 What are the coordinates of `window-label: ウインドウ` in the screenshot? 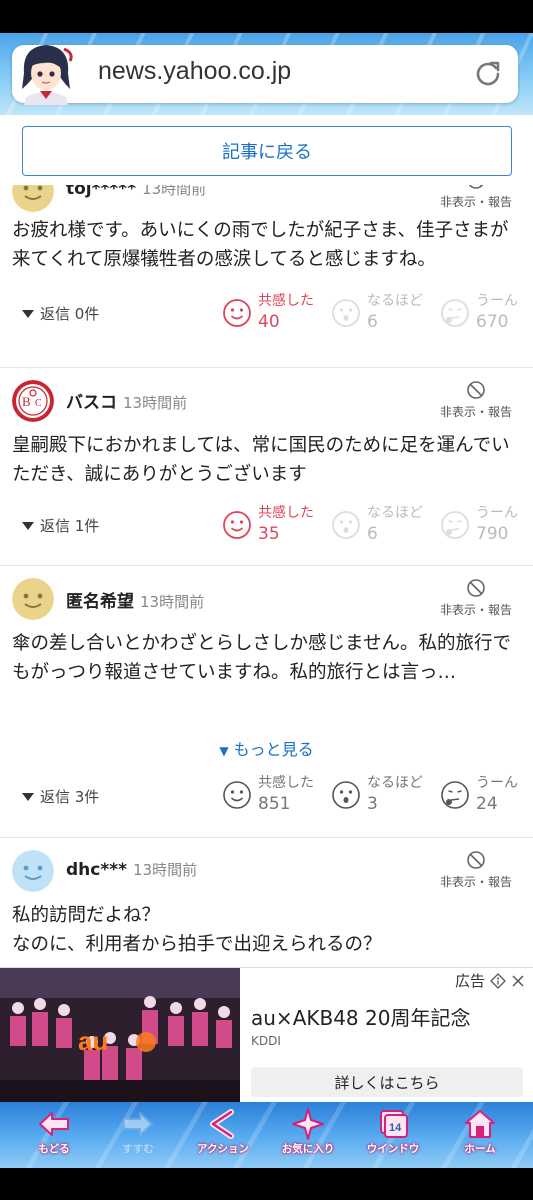 It's located at (393, 1149).